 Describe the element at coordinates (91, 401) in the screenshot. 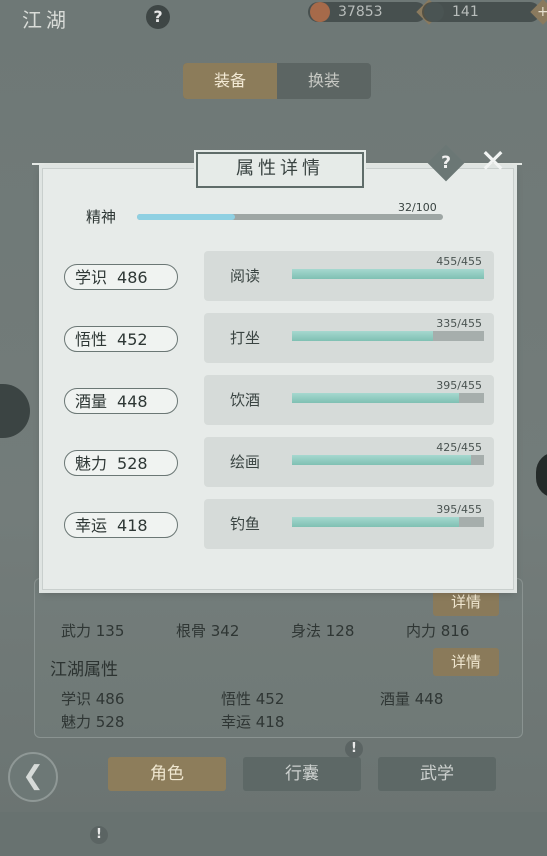

I see `attribute-label: 酒量` at that location.